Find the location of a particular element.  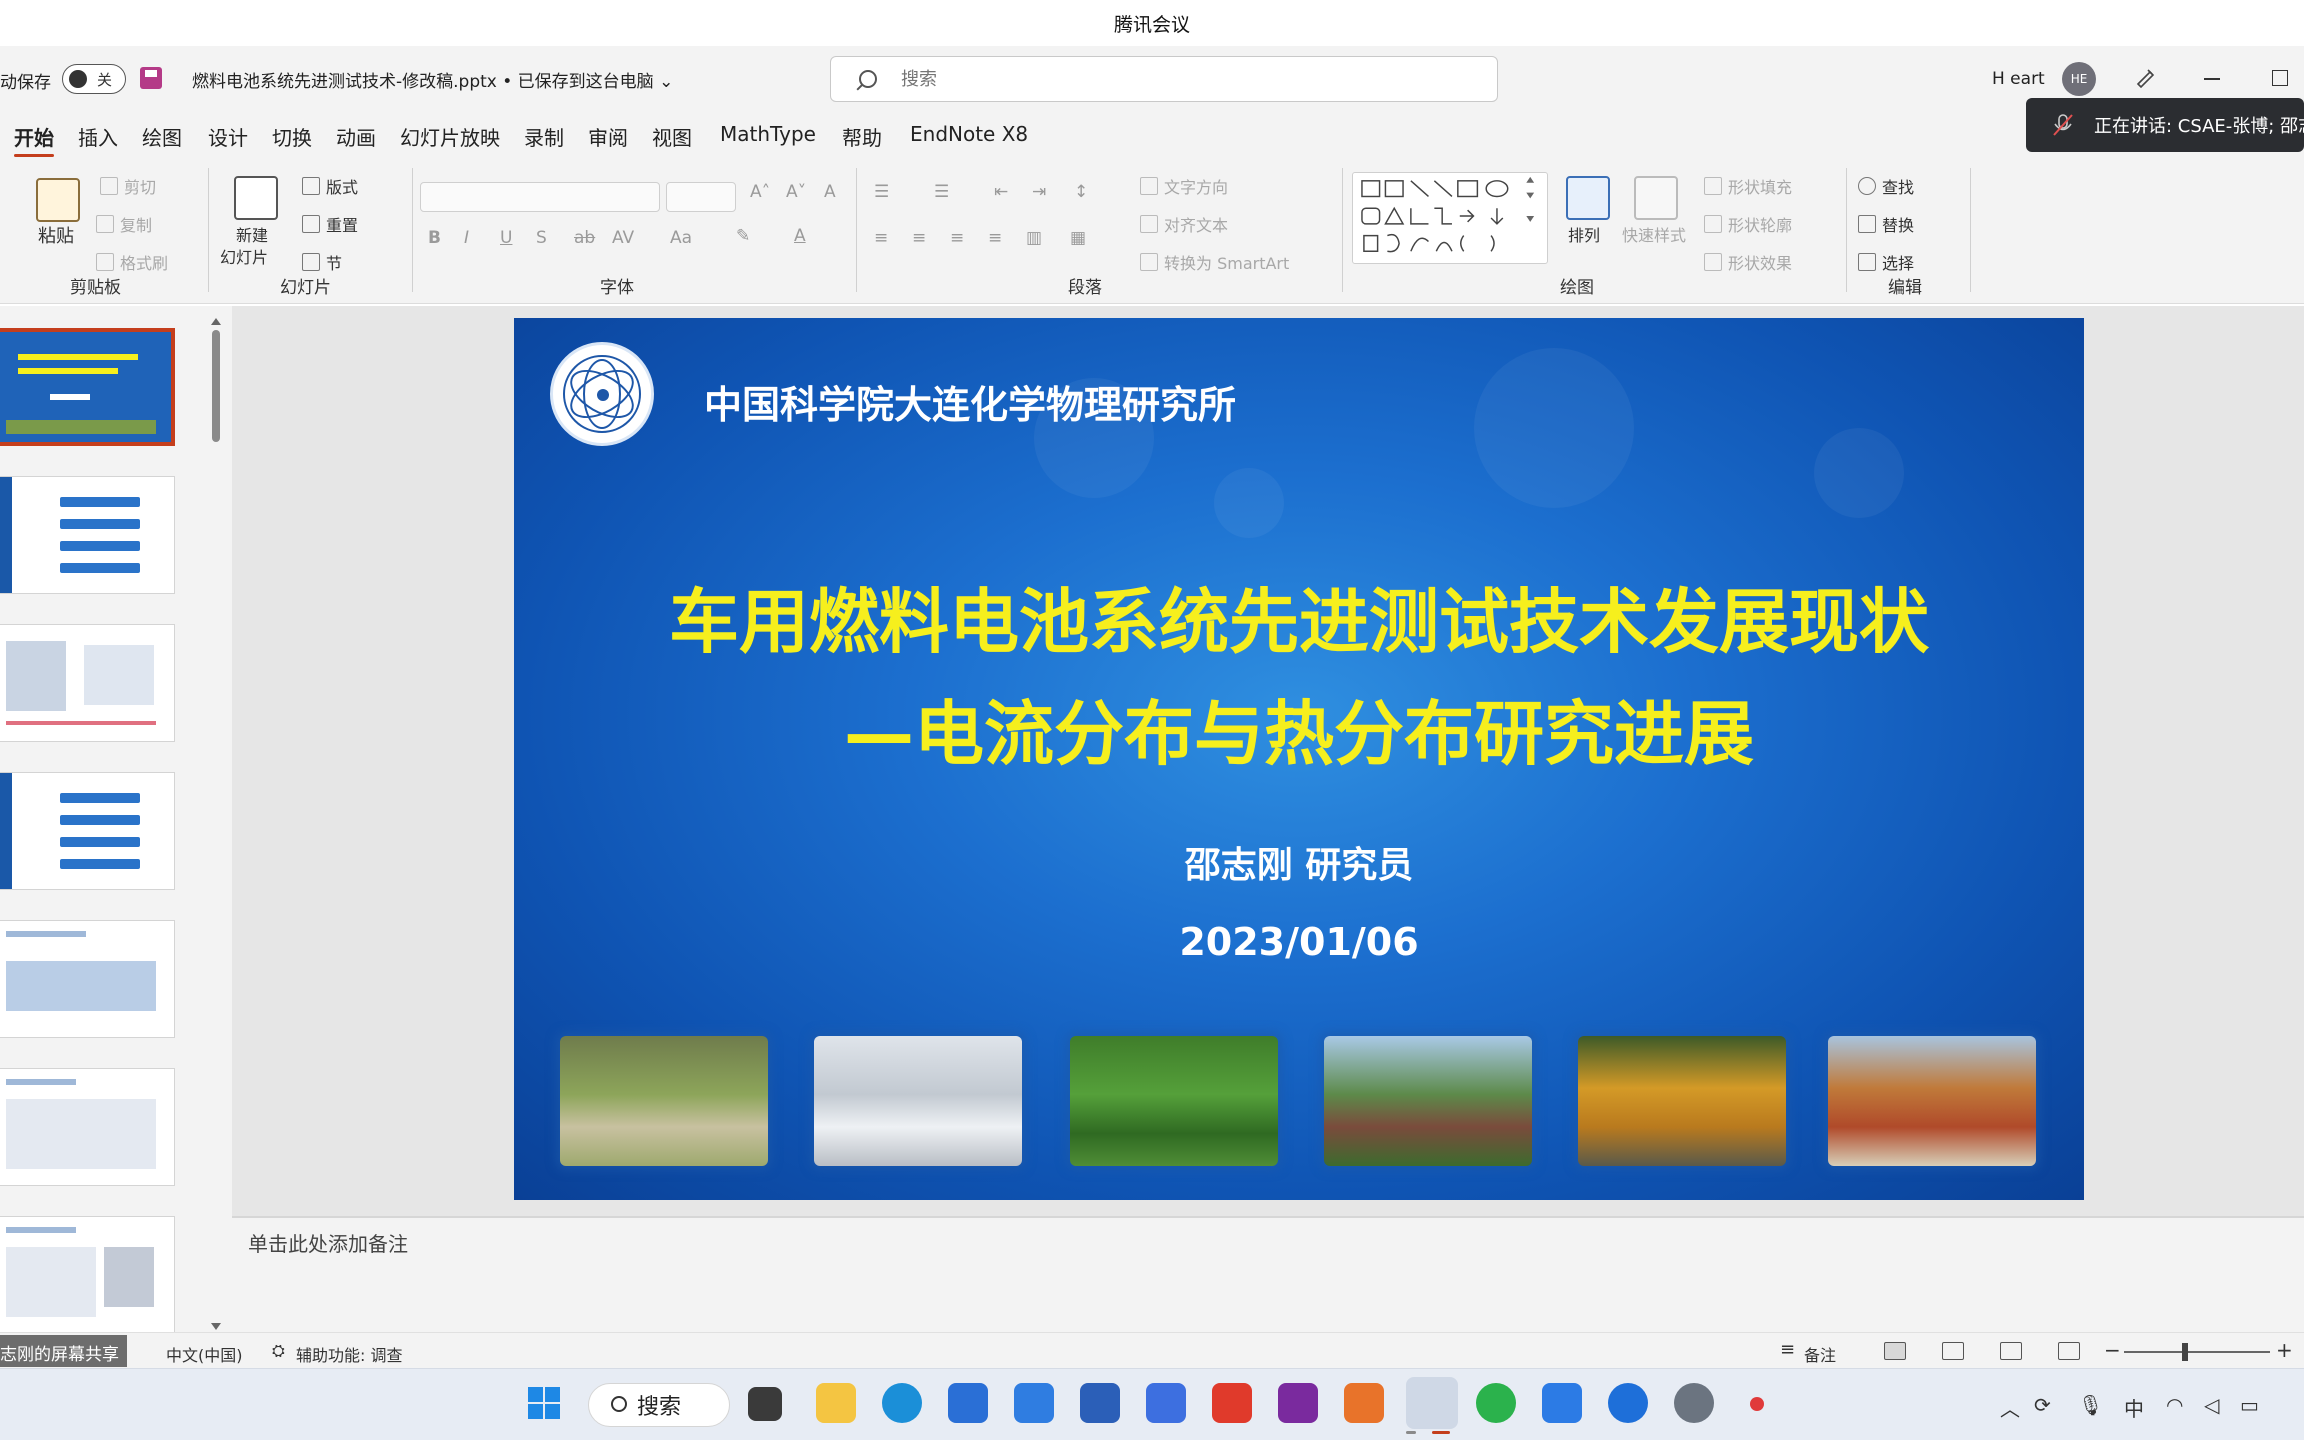

avatar: HE is located at coordinates (2079, 79).